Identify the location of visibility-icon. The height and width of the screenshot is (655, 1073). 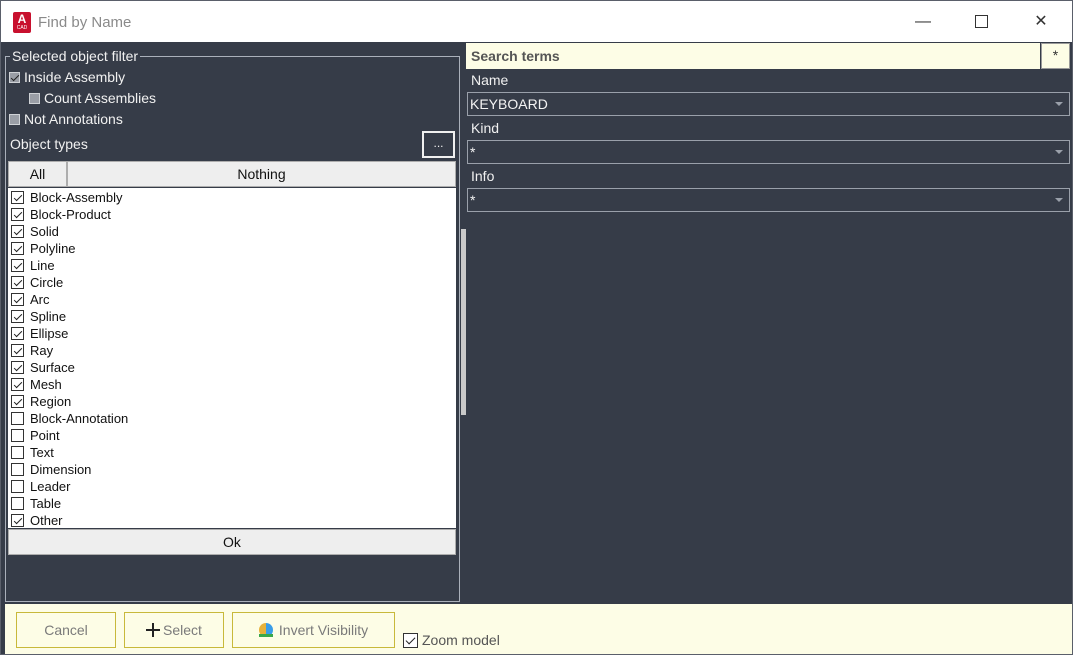
(265, 630).